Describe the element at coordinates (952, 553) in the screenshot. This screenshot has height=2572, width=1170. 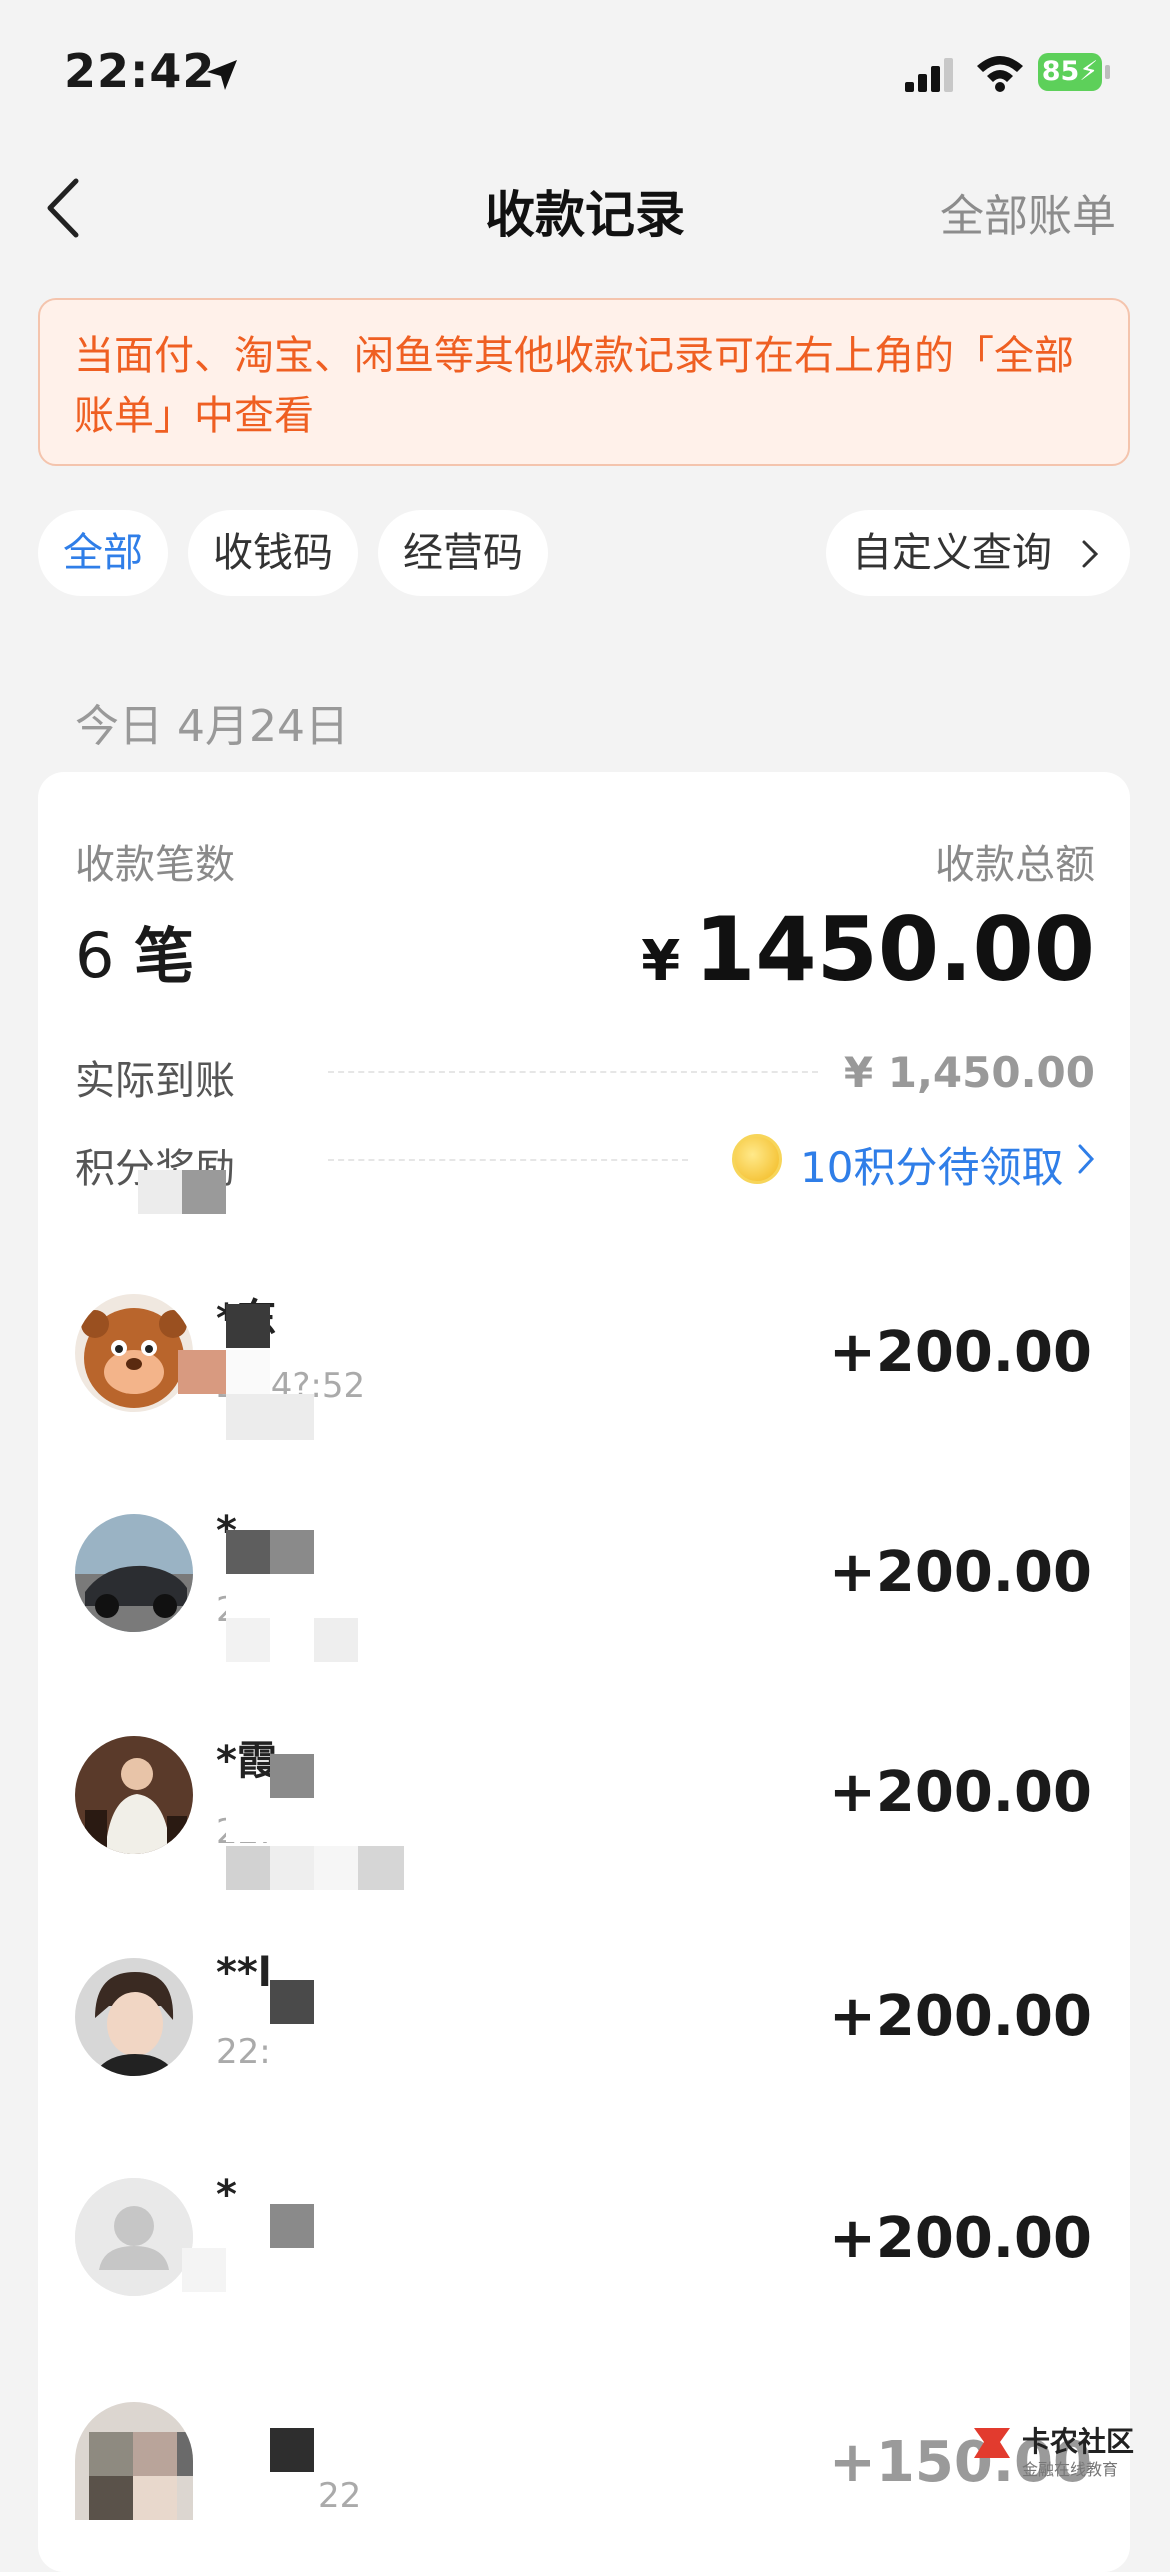
I see `custom-query-label: 自定义查询` at that location.